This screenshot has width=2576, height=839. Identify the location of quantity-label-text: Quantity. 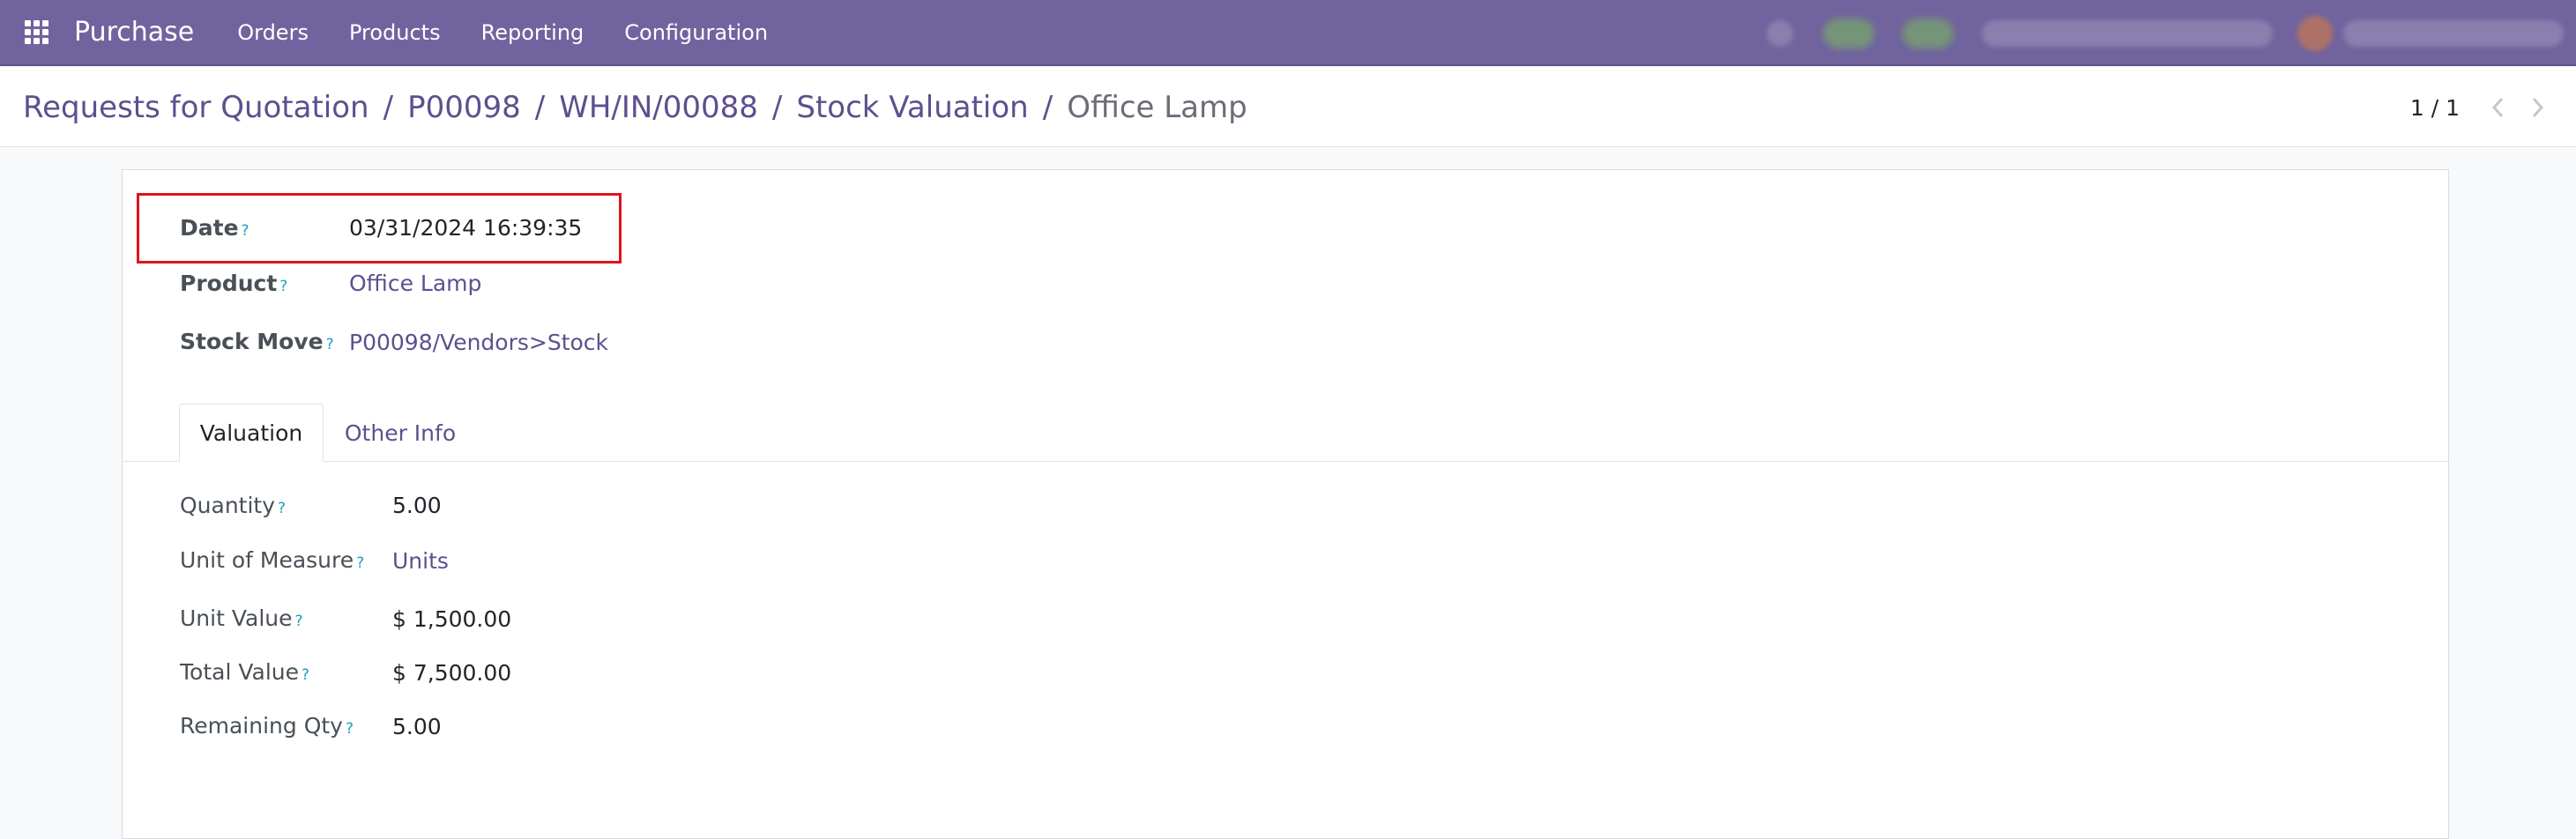
(228, 505).